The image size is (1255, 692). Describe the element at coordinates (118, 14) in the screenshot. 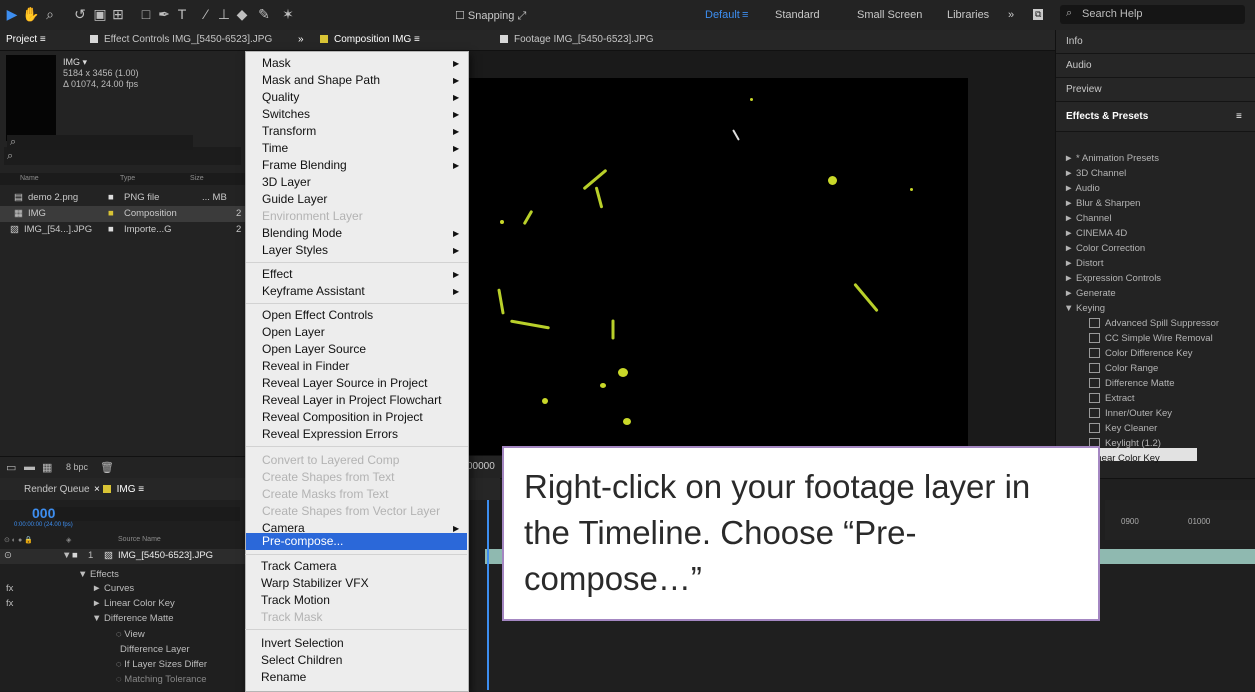

I see `pan-behind-tool-icon: ⊞` at that location.